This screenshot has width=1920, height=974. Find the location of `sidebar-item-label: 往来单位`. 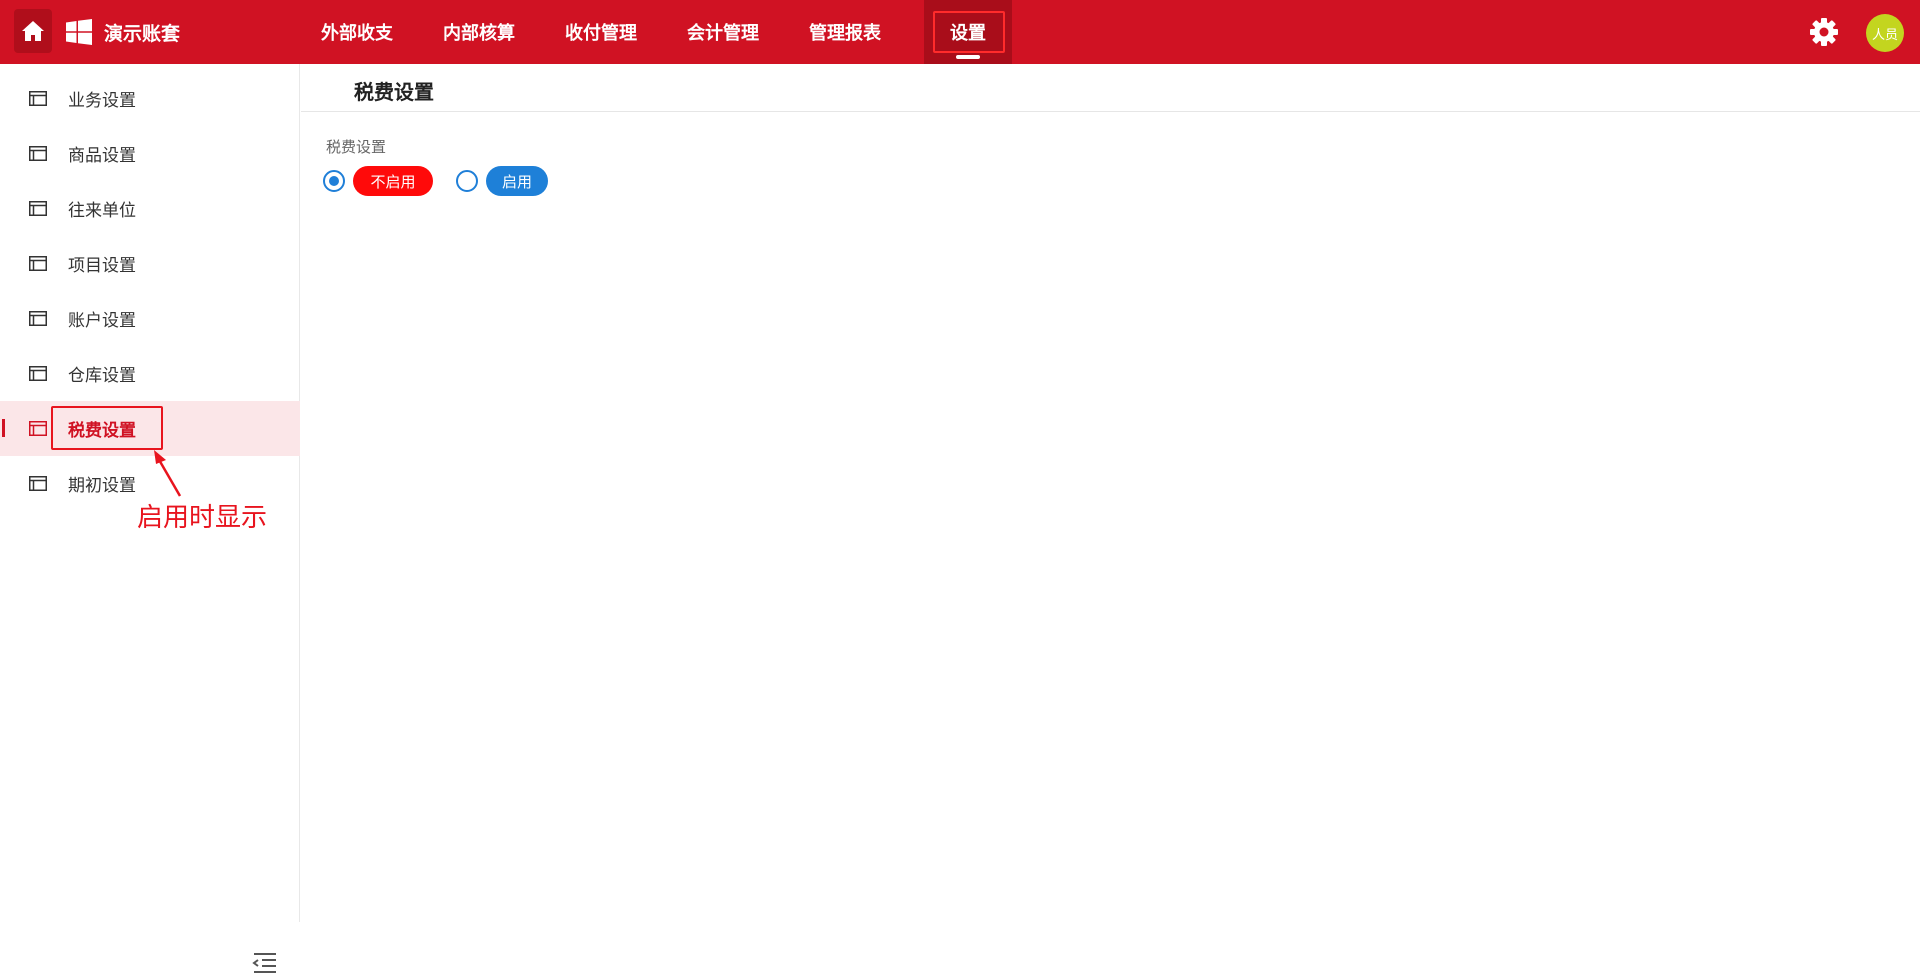

sidebar-item-label: 往来单位 is located at coordinates (102, 211).